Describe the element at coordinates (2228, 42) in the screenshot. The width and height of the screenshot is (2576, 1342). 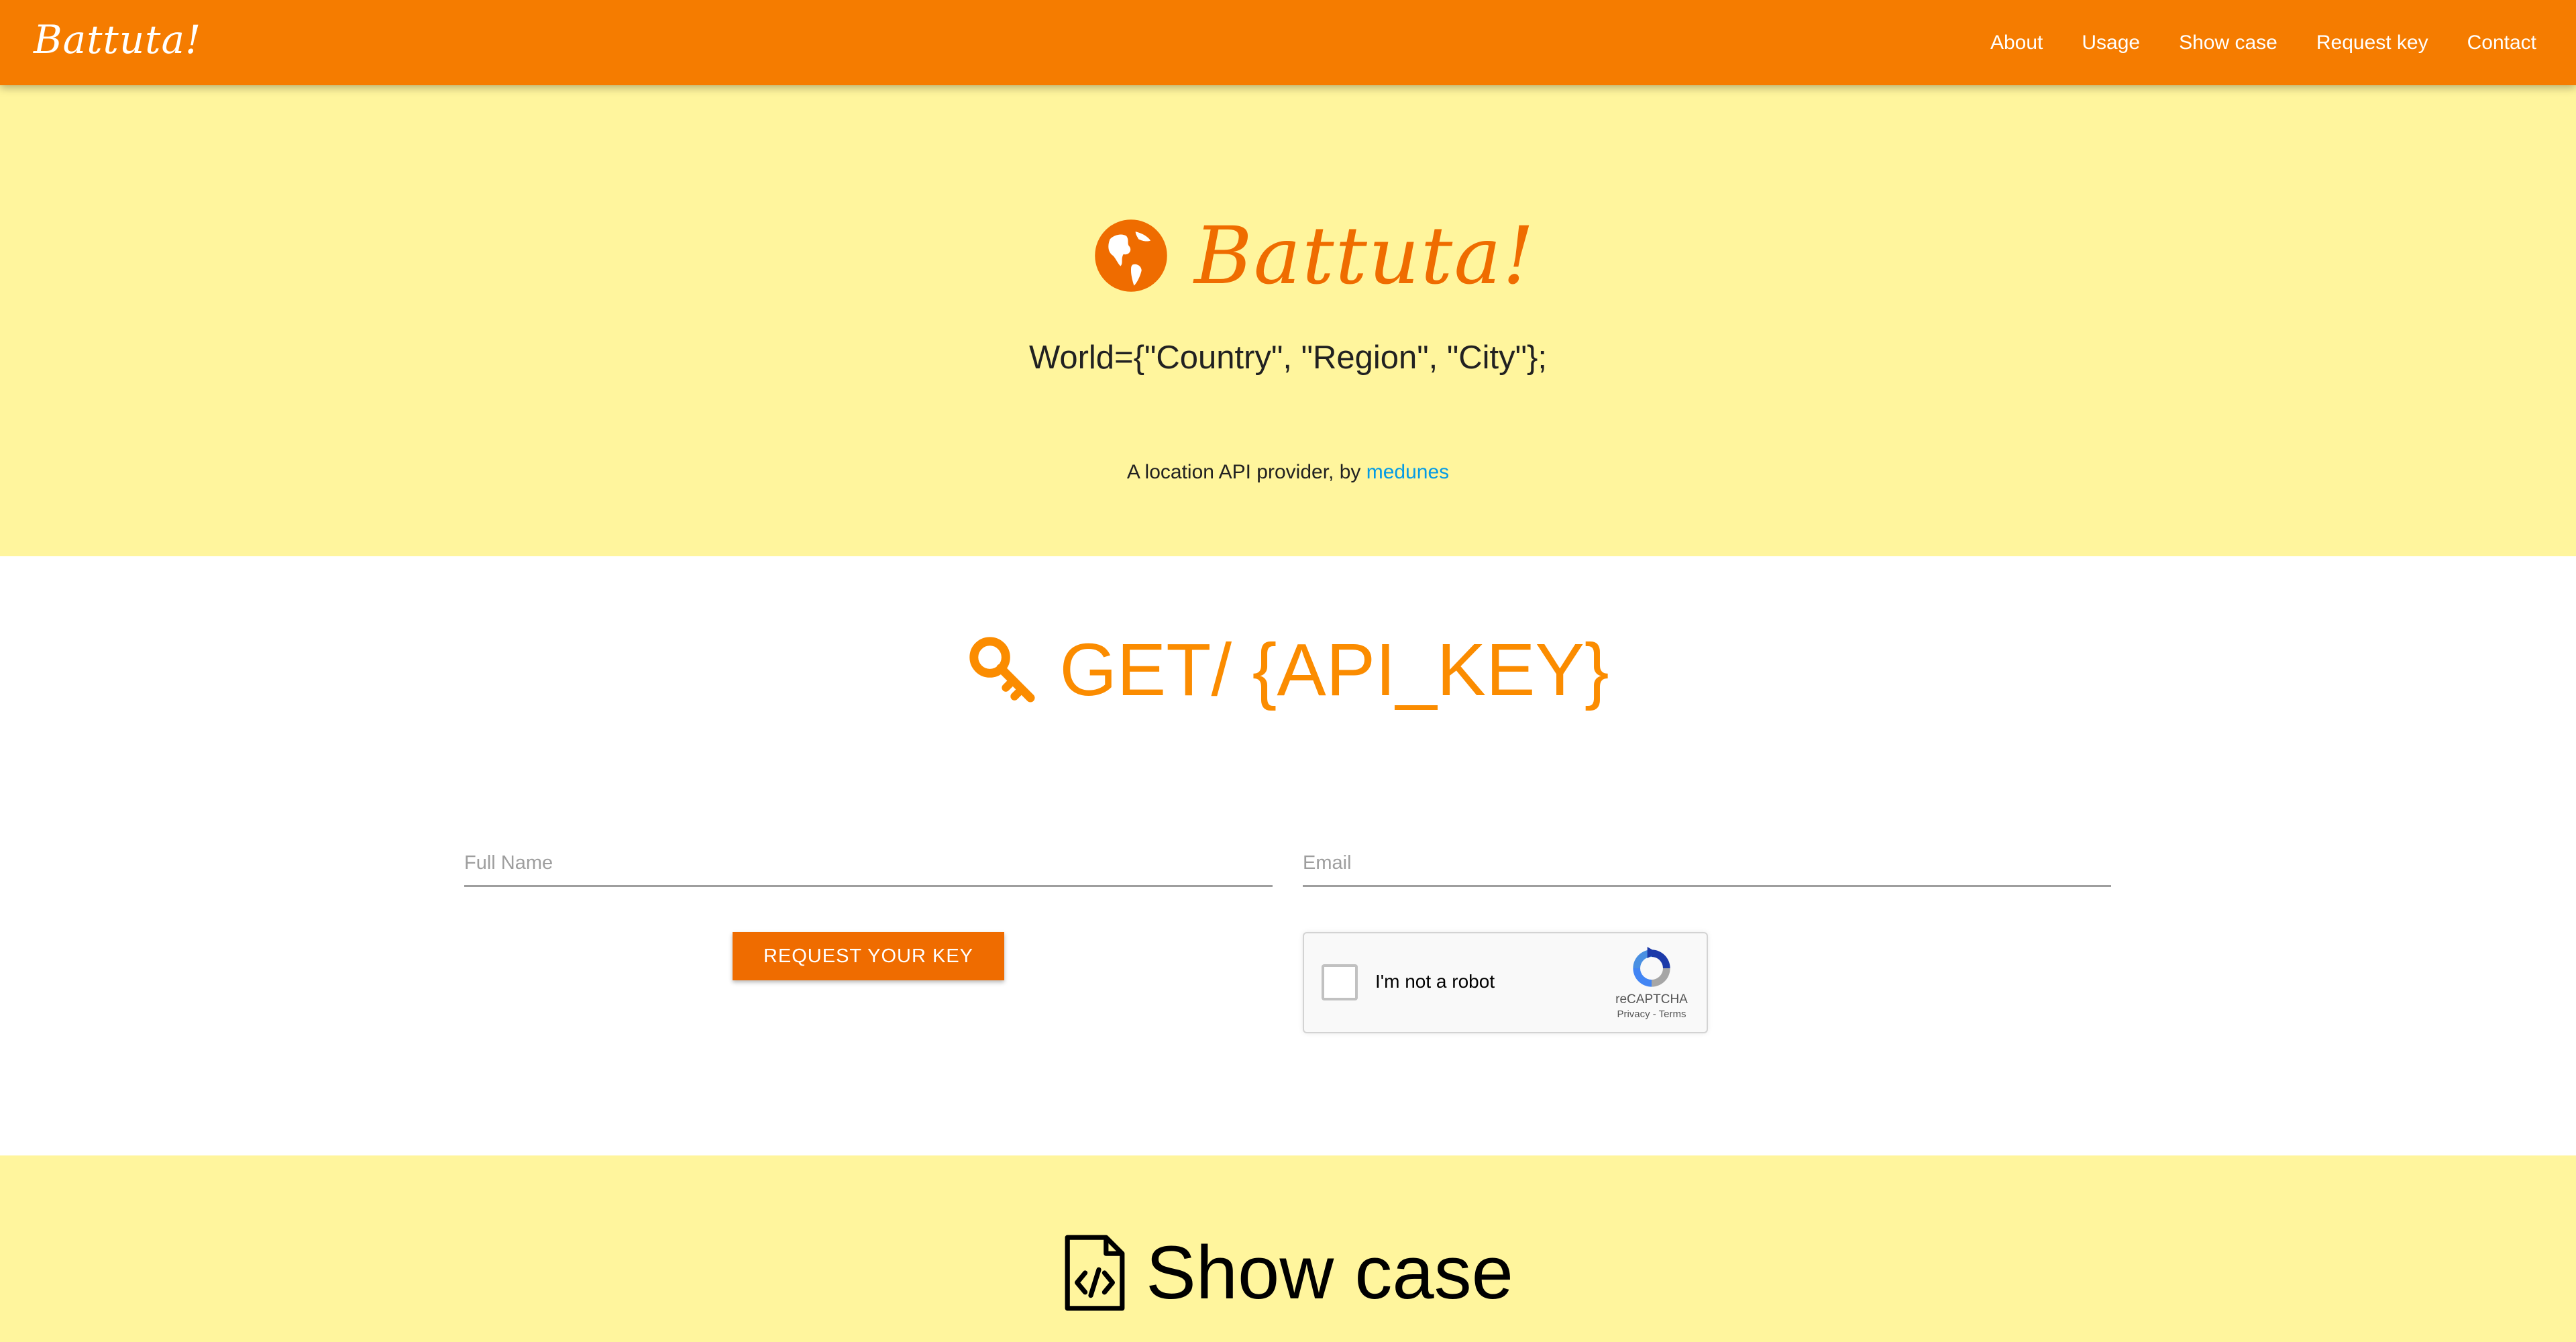
I see `nav-link-show-case: Show case` at that location.